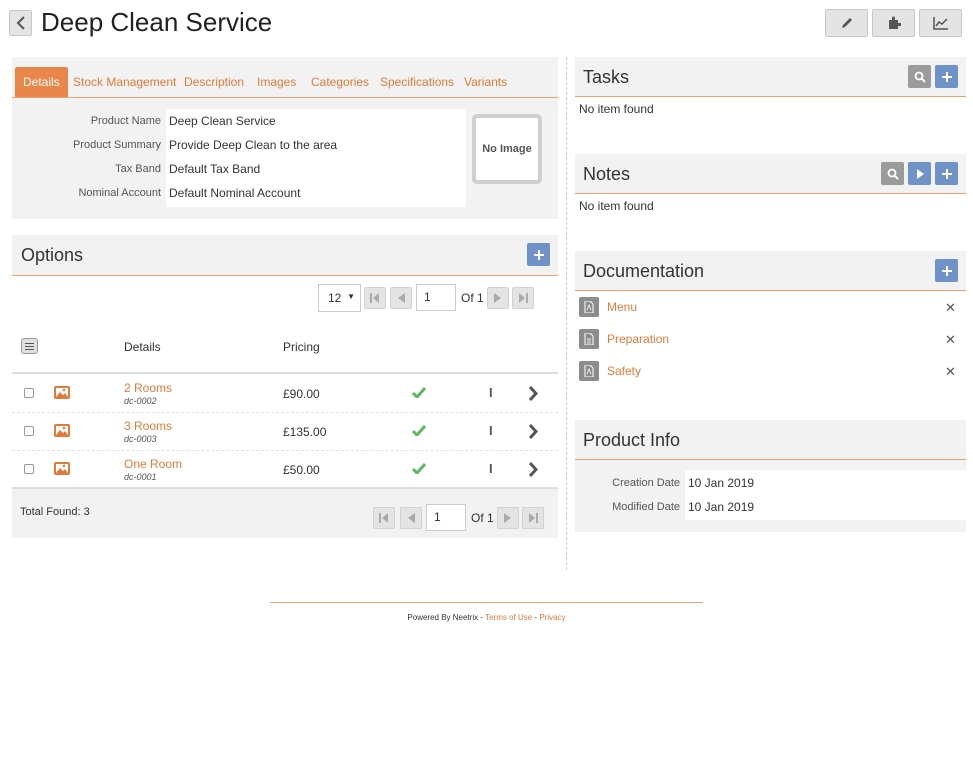 The image size is (973, 783). What do you see at coordinates (119, 193) in the screenshot?
I see `field-label: Nominal Account` at bounding box center [119, 193].